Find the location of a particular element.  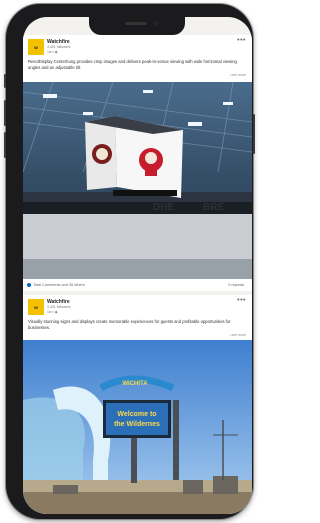

sign-line-2: the Wildernes is located at coordinates (137, 424).